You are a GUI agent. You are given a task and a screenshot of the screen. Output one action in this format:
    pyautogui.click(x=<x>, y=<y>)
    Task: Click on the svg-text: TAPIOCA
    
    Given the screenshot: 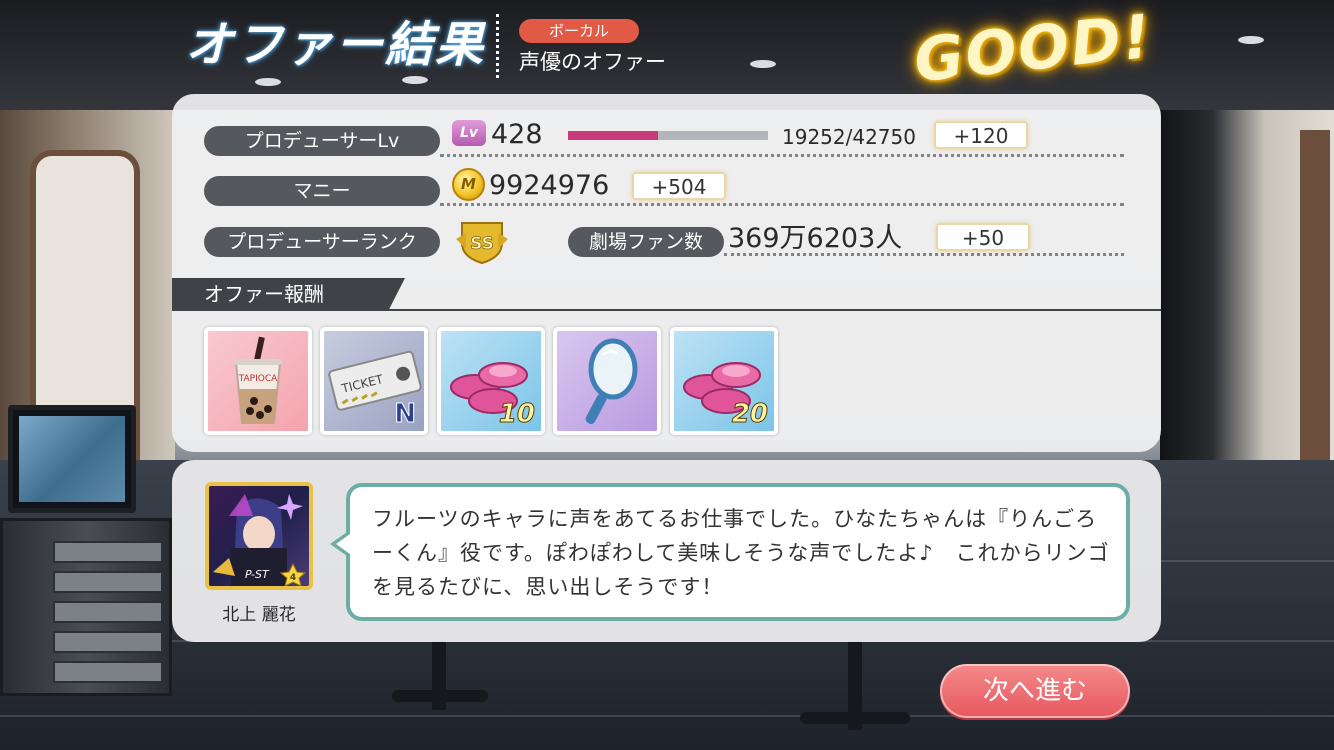 What is the action you would take?
    pyautogui.click(x=258, y=379)
    